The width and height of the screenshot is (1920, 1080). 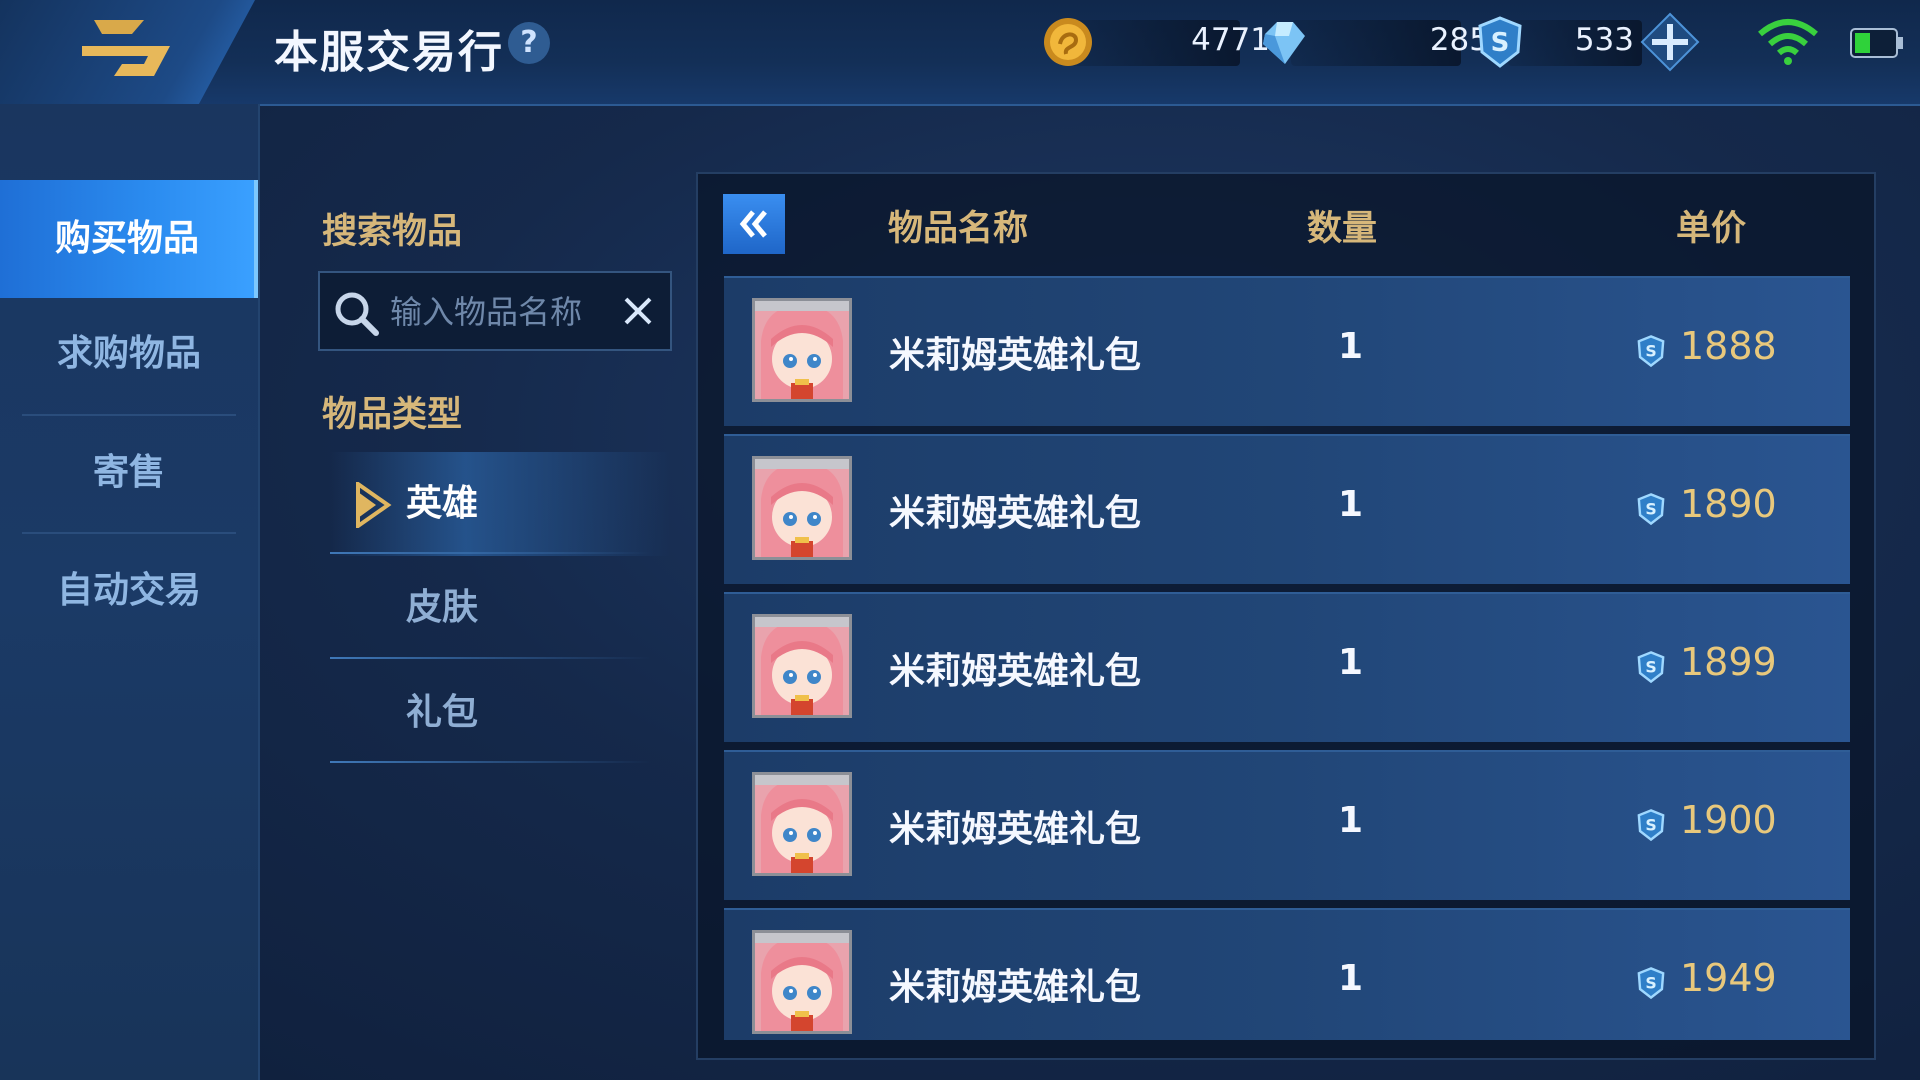 What do you see at coordinates (1728, 820) in the screenshot?
I see `item-unit-price: 1900` at bounding box center [1728, 820].